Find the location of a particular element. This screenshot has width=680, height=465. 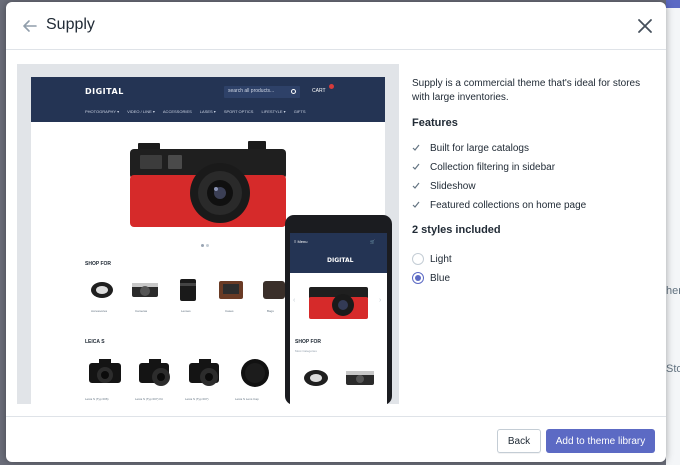

slideshow-dots is located at coordinates (205, 245).